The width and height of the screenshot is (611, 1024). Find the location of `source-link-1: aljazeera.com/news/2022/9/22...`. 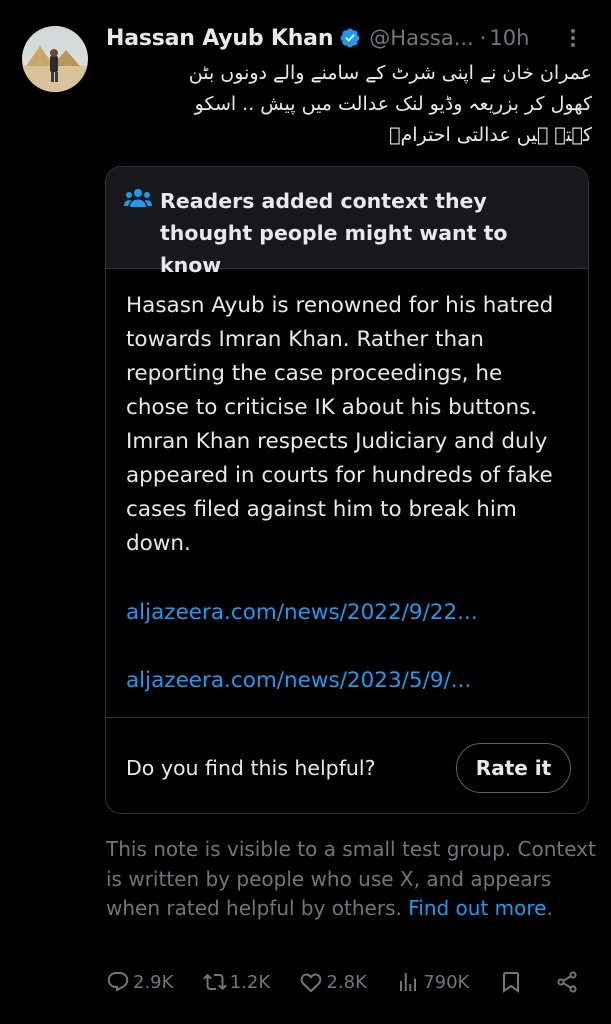

source-link-1: aljazeera.com/news/2022/9/22... is located at coordinates (302, 613).